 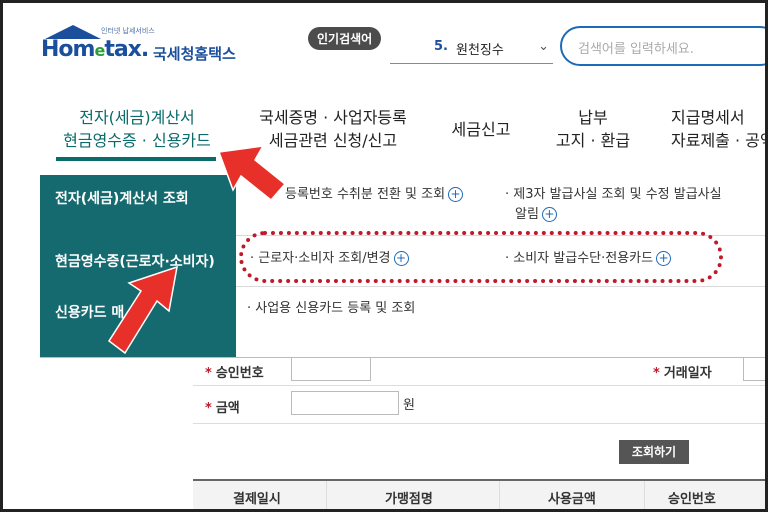 I want to click on column-header-amount: 사용금액, so click(x=572, y=499).